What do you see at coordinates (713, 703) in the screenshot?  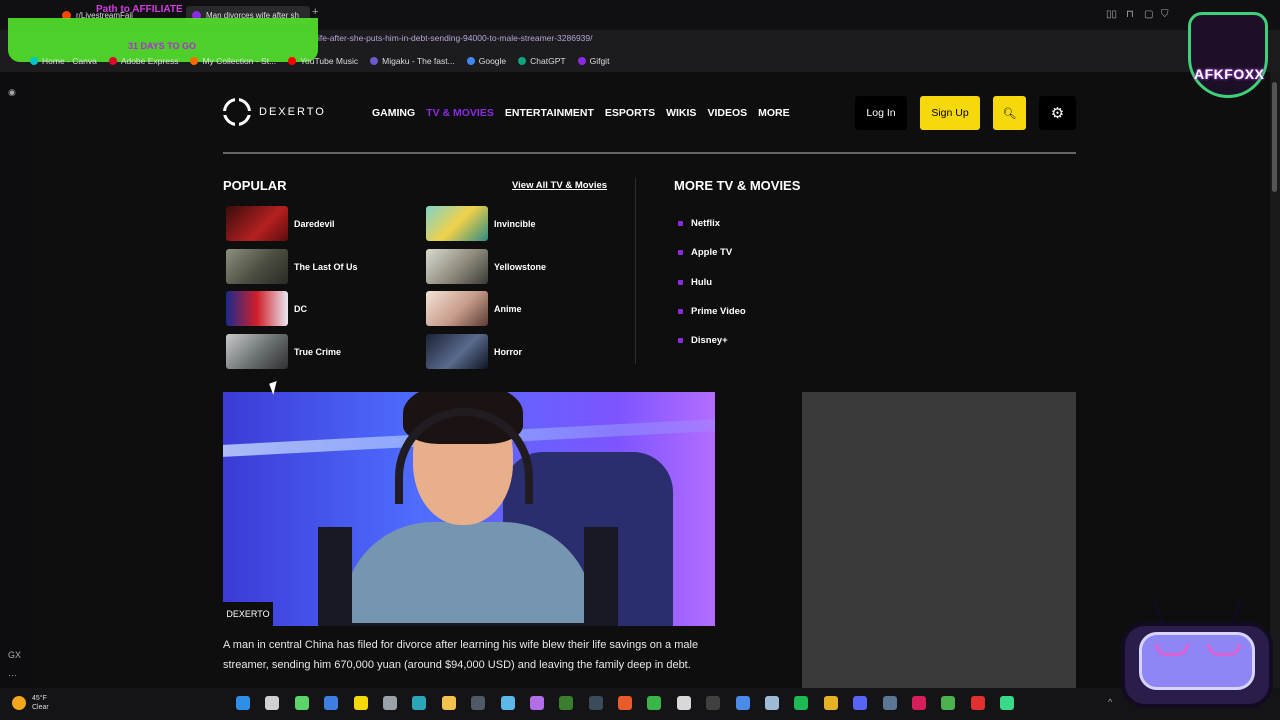 I see `epic-games-icon` at bounding box center [713, 703].